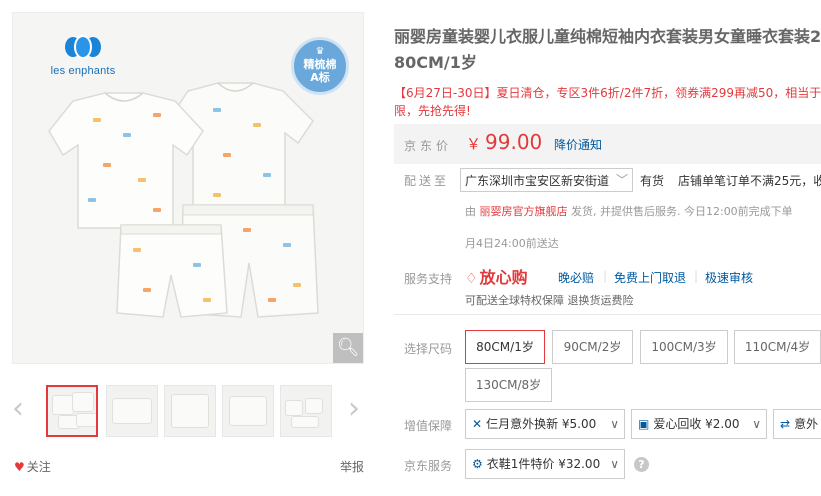 This screenshot has width=821, height=496. I want to click on seller-info: 由 丽婴房官方旗舰店 发货, 并提供售后服务. 今日12:00前完成下单, so click(629, 211).